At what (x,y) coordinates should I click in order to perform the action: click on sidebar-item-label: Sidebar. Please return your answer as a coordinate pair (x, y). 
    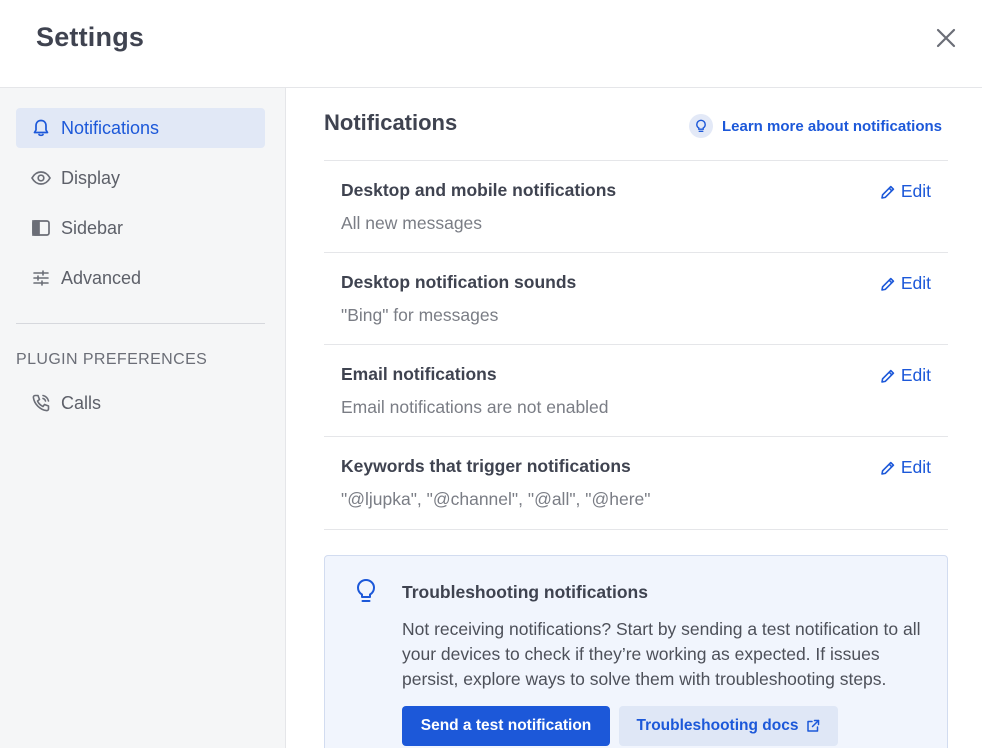
    Looking at the image, I should click on (92, 227).